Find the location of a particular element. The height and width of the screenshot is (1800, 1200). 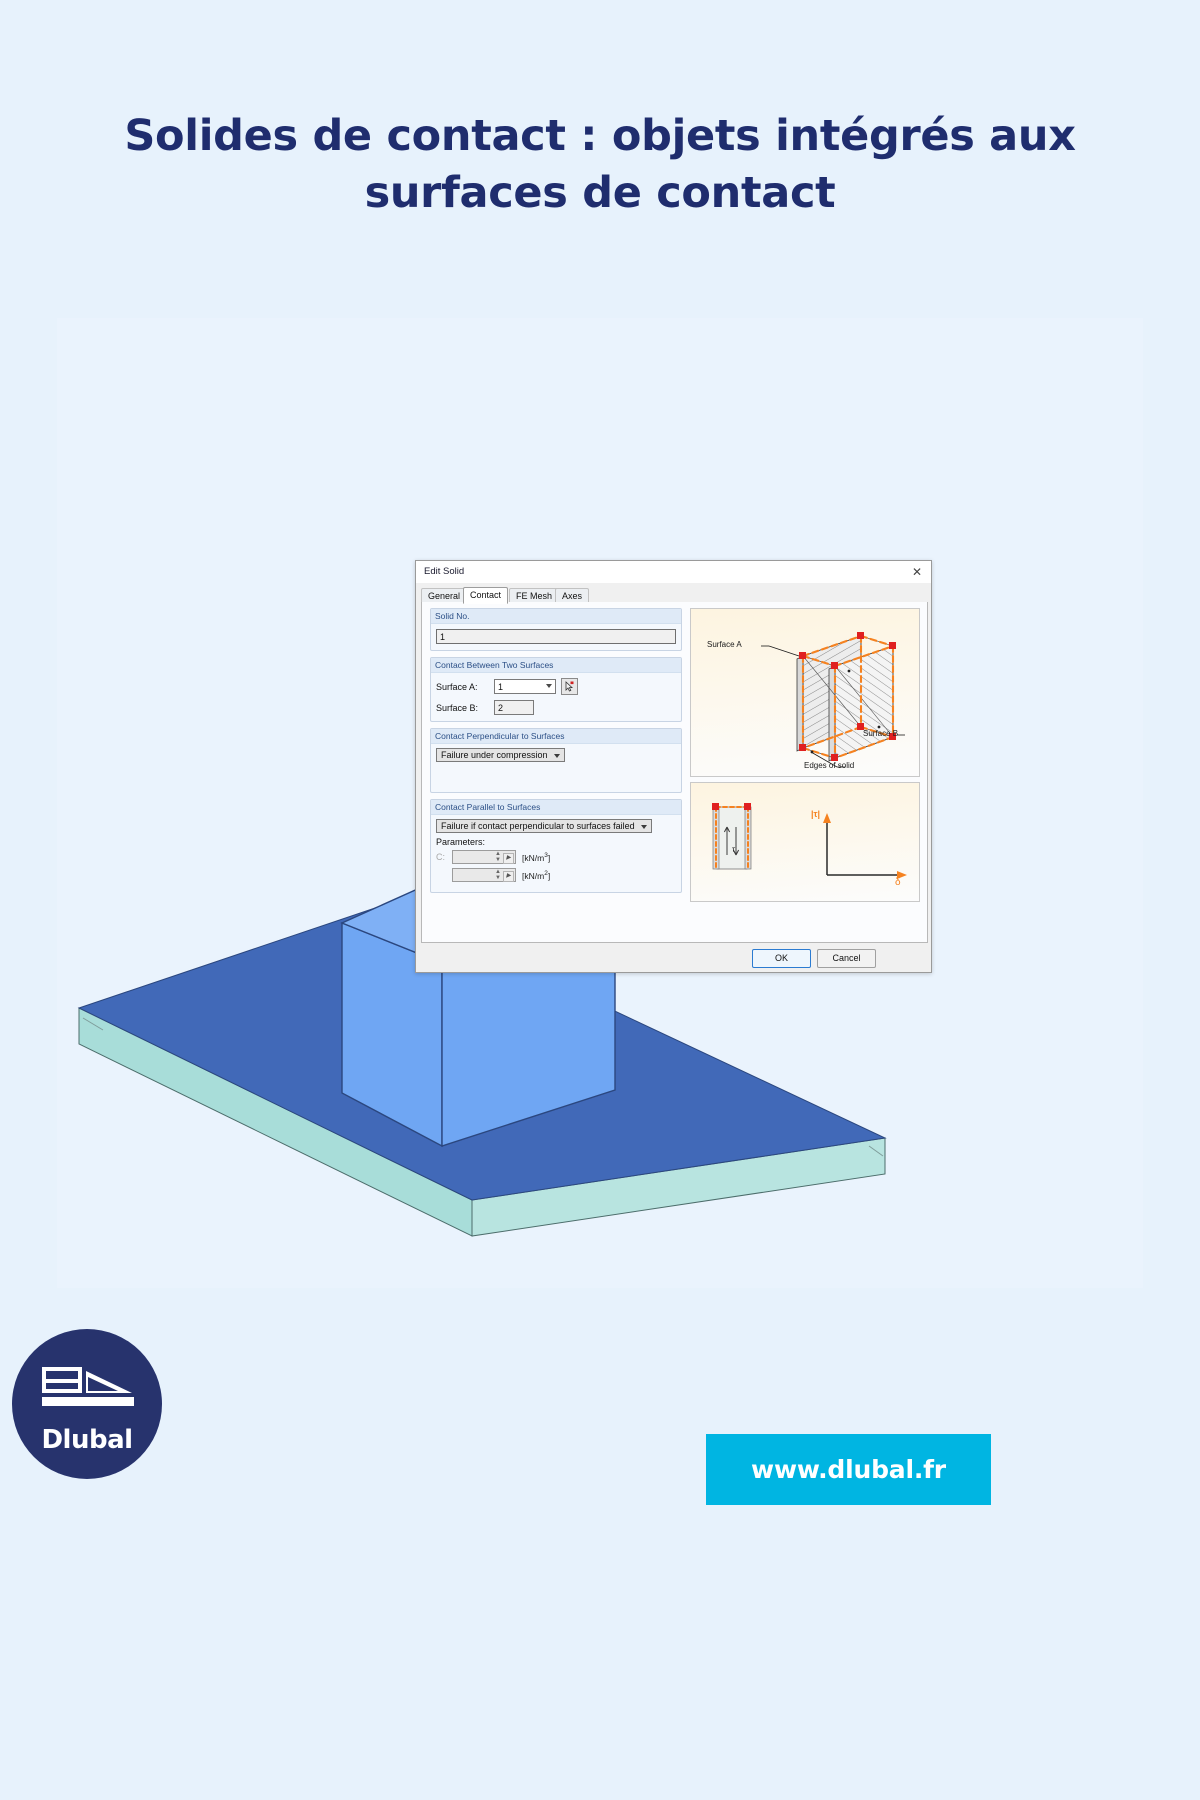

parameter-c-unit: [kN/m3] is located at coordinates (536, 857).